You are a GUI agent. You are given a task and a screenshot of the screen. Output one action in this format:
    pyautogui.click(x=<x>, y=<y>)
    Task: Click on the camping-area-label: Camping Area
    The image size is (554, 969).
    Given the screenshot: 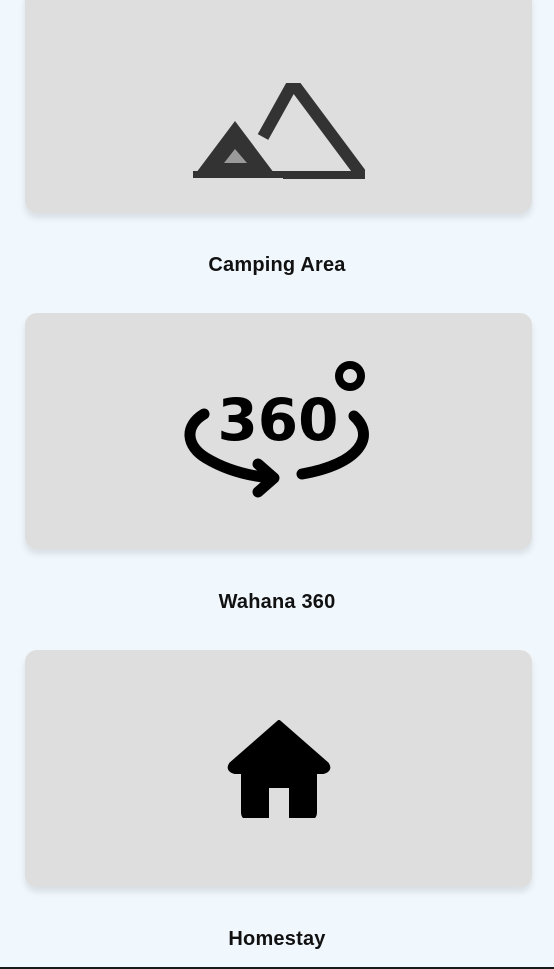 What is the action you would take?
    pyautogui.click(x=277, y=265)
    